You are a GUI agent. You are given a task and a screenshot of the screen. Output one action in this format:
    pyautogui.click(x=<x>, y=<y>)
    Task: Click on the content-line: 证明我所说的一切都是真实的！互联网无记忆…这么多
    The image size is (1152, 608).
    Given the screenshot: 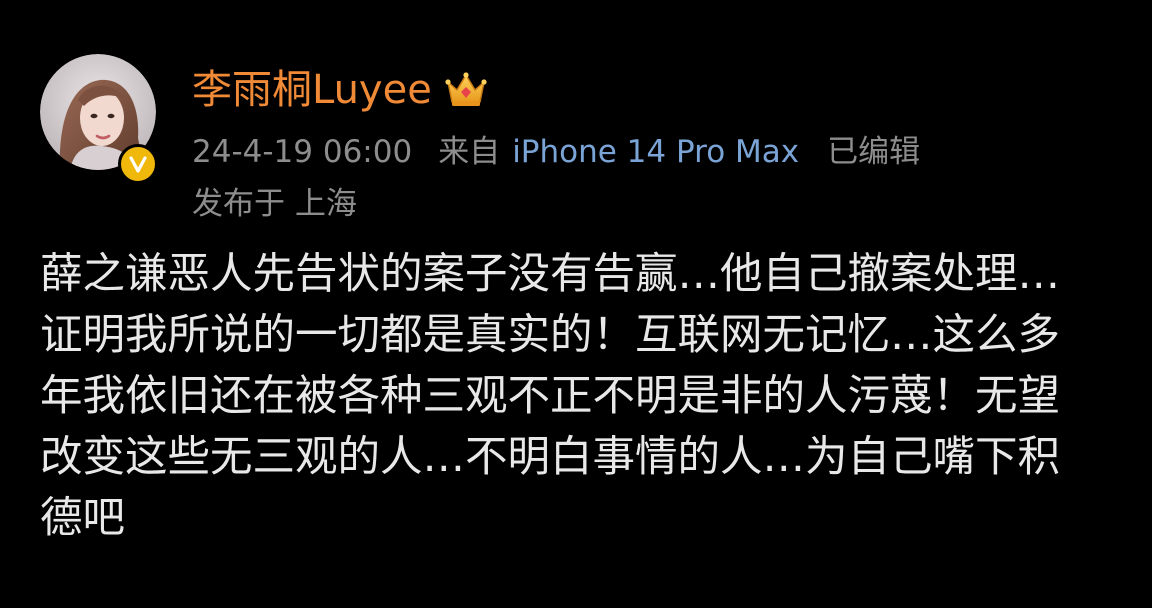 What is the action you would take?
    pyautogui.click(x=550, y=335)
    